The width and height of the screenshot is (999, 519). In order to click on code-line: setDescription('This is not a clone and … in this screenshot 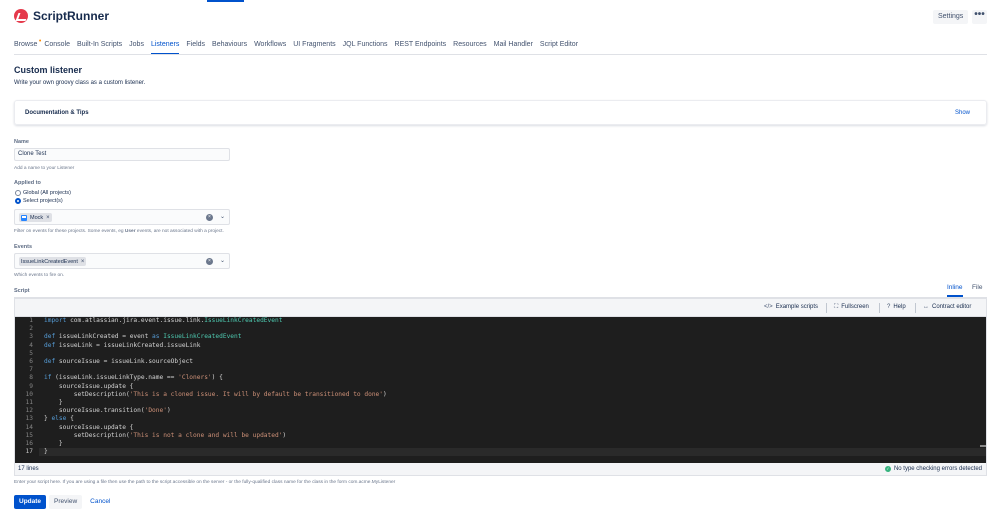, I will do `click(165, 435)`.